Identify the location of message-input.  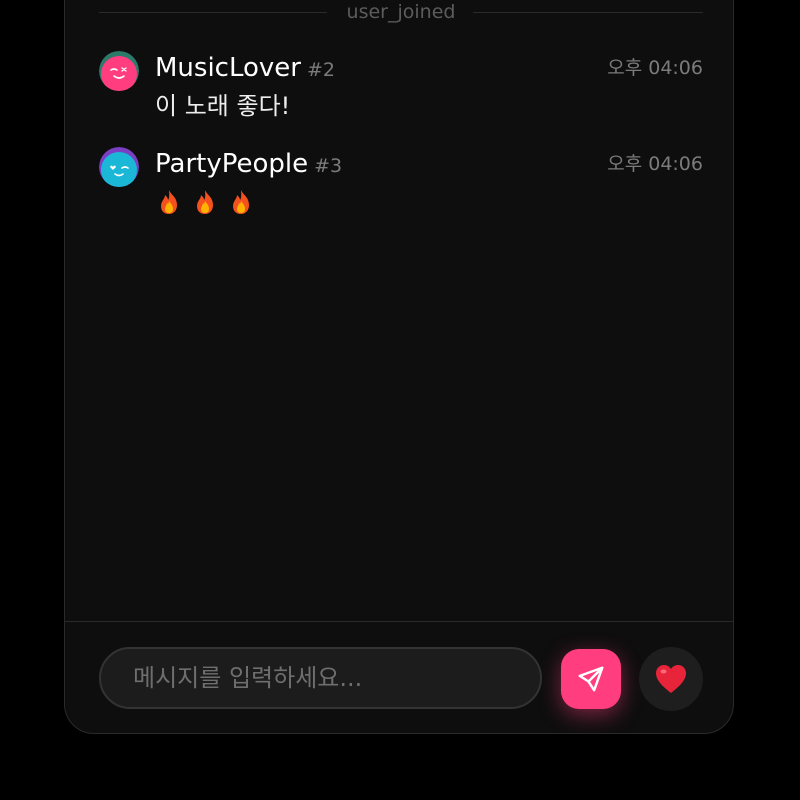
(320, 678).